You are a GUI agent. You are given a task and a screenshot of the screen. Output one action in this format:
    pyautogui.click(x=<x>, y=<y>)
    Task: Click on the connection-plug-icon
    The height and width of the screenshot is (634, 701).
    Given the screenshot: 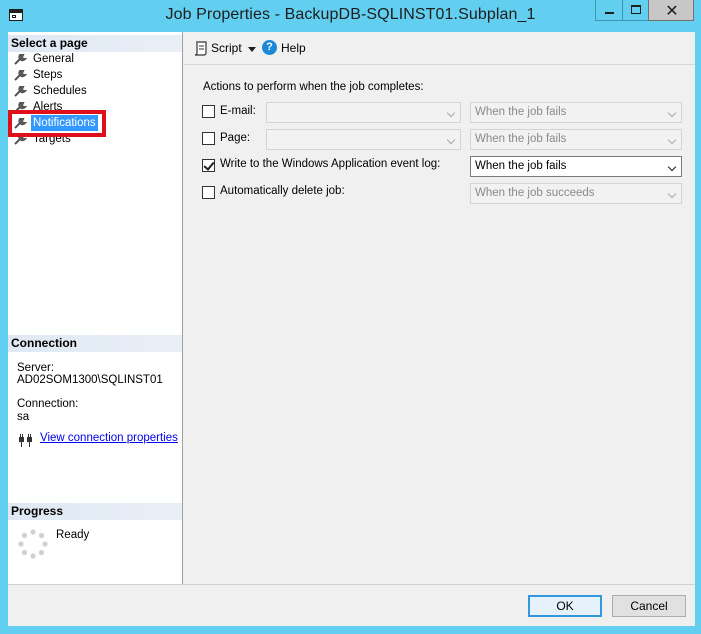 What is the action you would take?
    pyautogui.click(x=25, y=440)
    